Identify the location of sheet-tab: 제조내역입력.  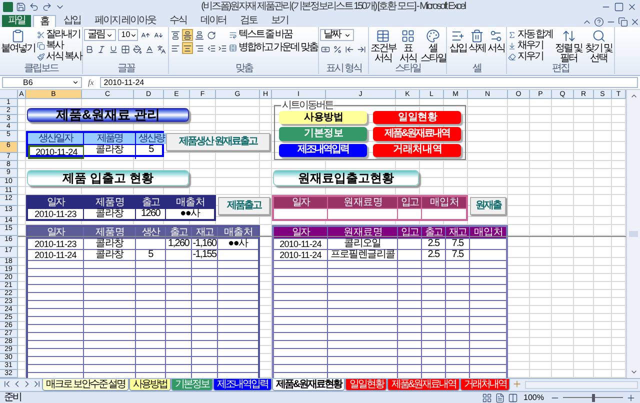
(242, 385).